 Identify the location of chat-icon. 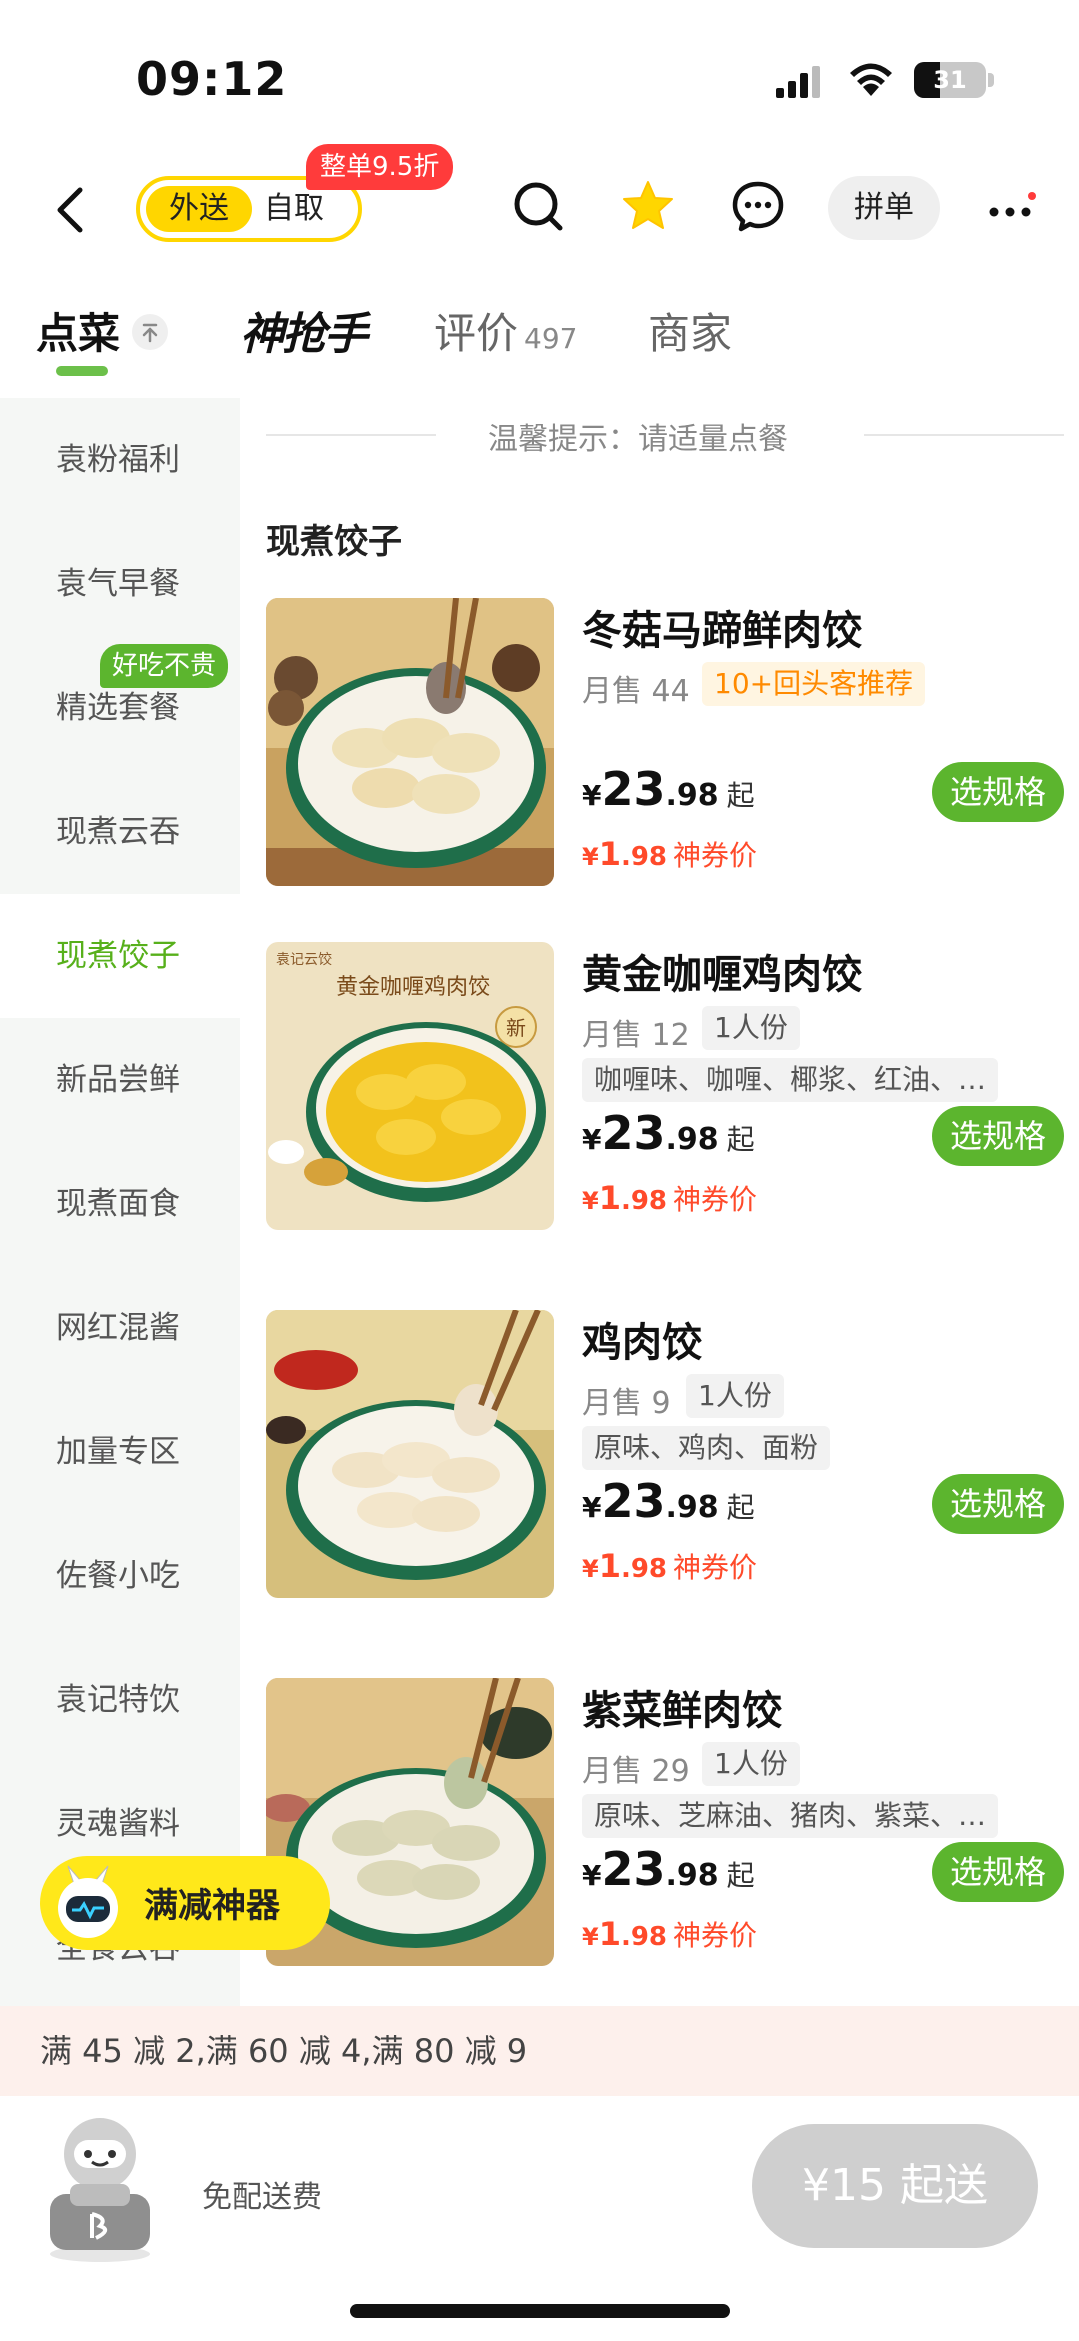
(758, 206).